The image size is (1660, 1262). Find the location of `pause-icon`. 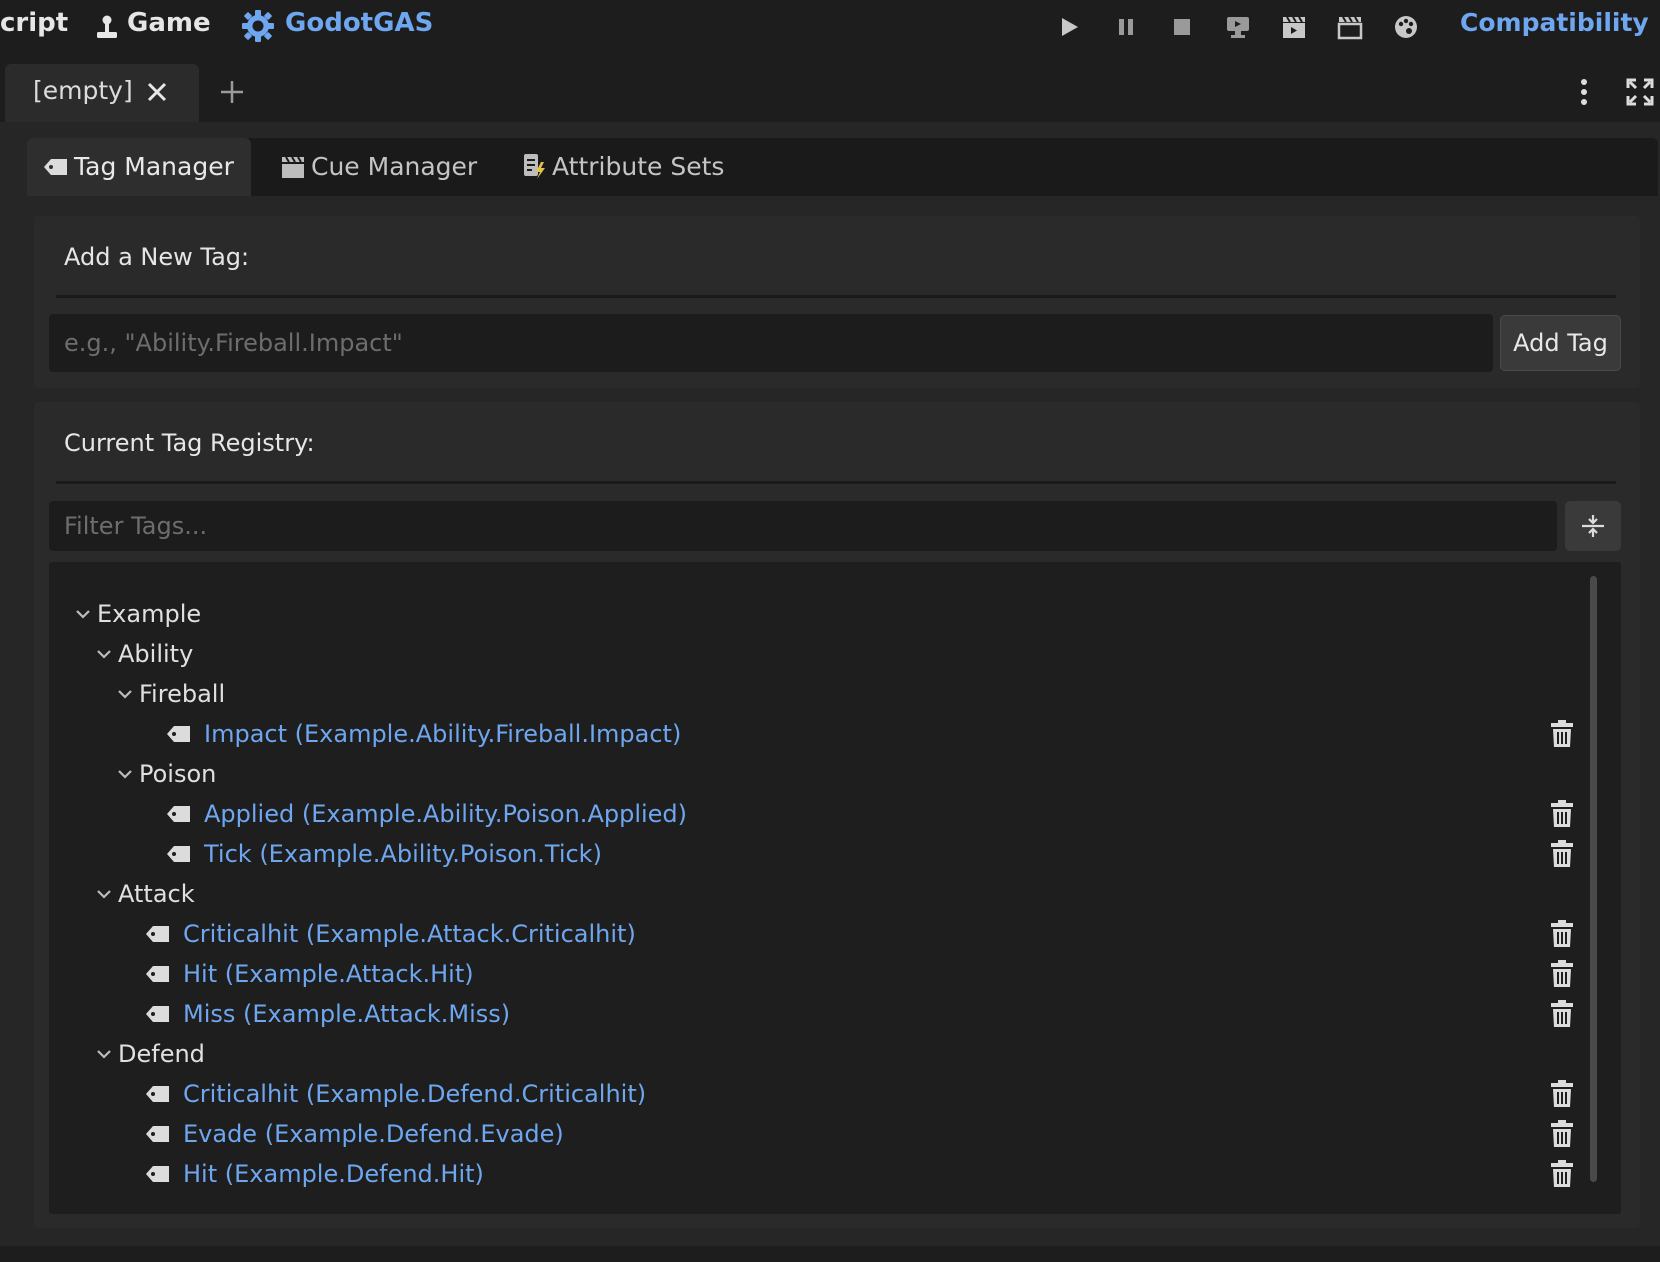

pause-icon is located at coordinates (1126, 27).